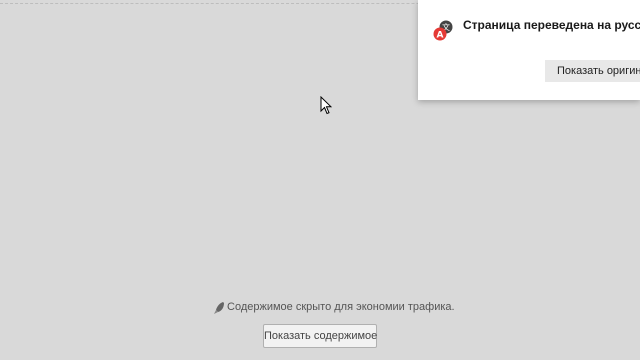 The image size is (640, 360). What do you see at coordinates (551, 25) in the screenshot?
I see `popup-title: Страница переведена на русский` at bounding box center [551, 25].